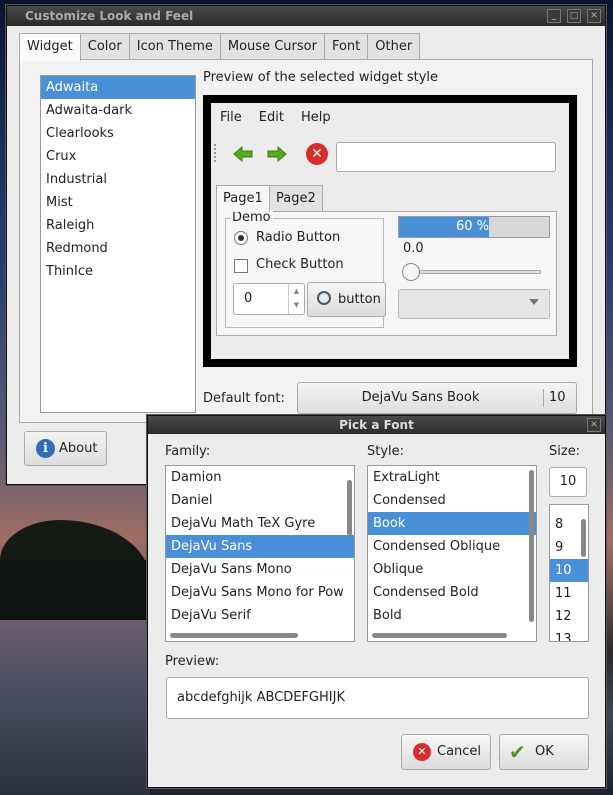 The width and height of the screenshot is (613, 795). What do you see at coordinates (234, 635) in the screenshot?
I see `family-hscrollbar` at bounding box center [234, 635].